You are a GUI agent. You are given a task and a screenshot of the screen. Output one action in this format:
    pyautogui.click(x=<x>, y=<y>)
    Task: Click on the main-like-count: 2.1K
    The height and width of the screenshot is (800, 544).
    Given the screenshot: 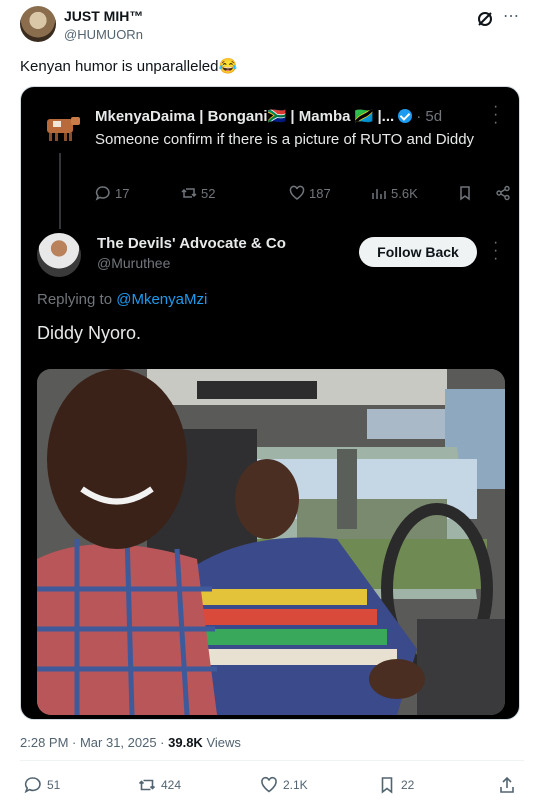 What is the action you would take?
    pyautogui.click(x=295, y=785)
    